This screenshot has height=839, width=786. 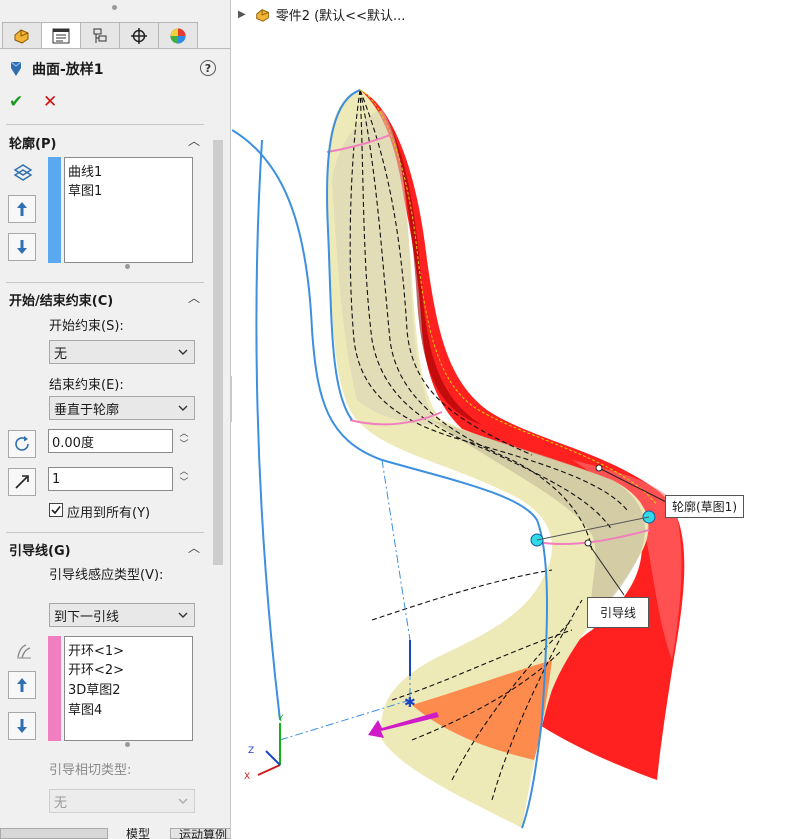 What do you see at coordinates (90, 770) in the screenshot?
I see `guide-tangency-label: 引导相切类型:` at bounding box center [90, 770].